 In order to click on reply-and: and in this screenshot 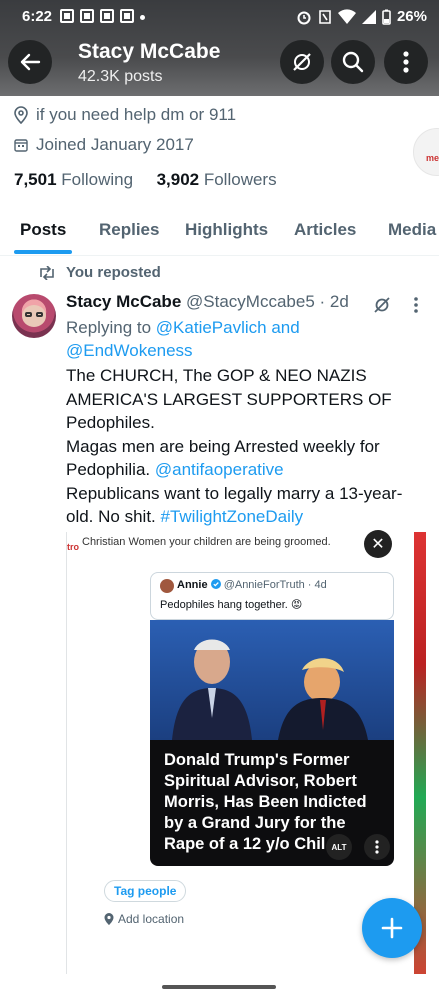, I will do `click(285, 327)`.